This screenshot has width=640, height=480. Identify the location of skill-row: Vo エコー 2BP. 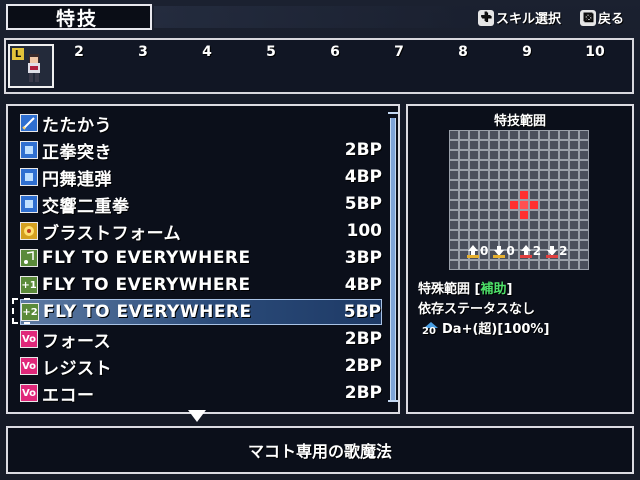
(201, 393).